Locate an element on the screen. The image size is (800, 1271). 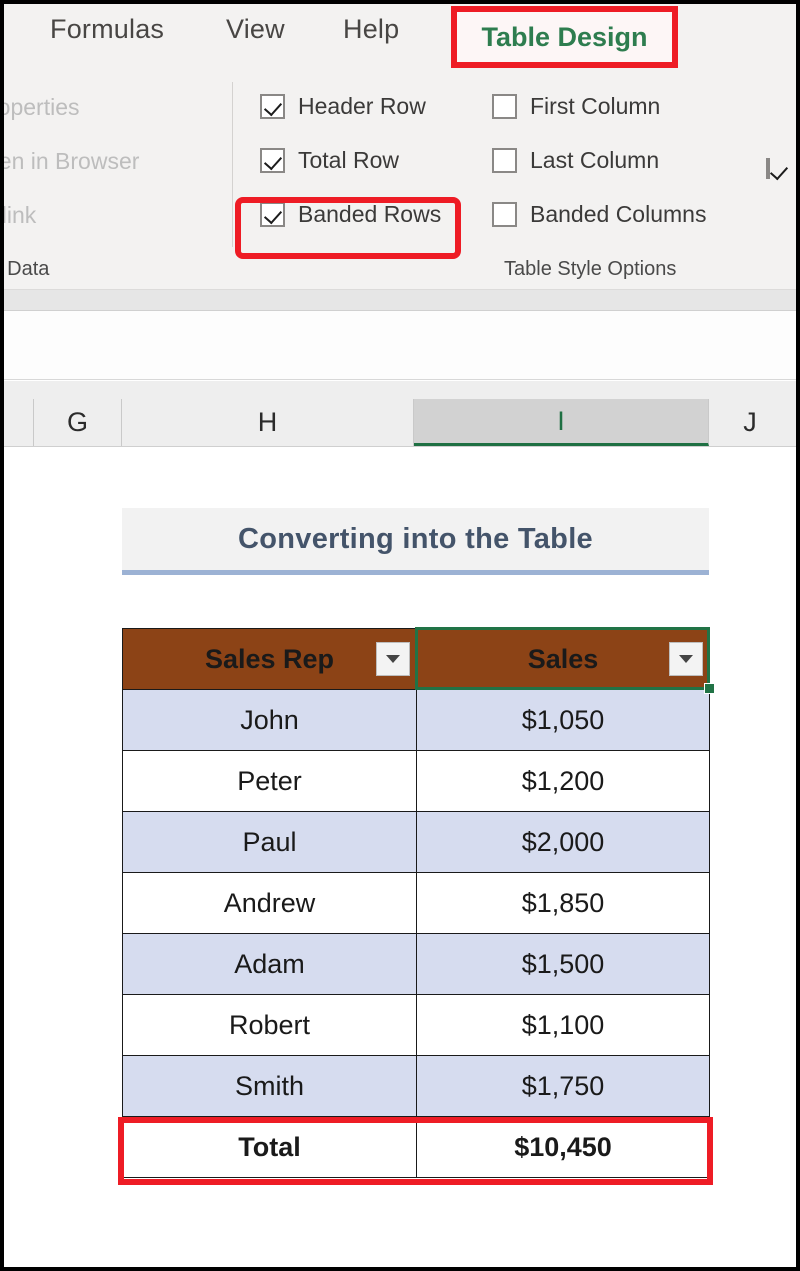
checkbox-filter-button is located at coordinates (778, 171).